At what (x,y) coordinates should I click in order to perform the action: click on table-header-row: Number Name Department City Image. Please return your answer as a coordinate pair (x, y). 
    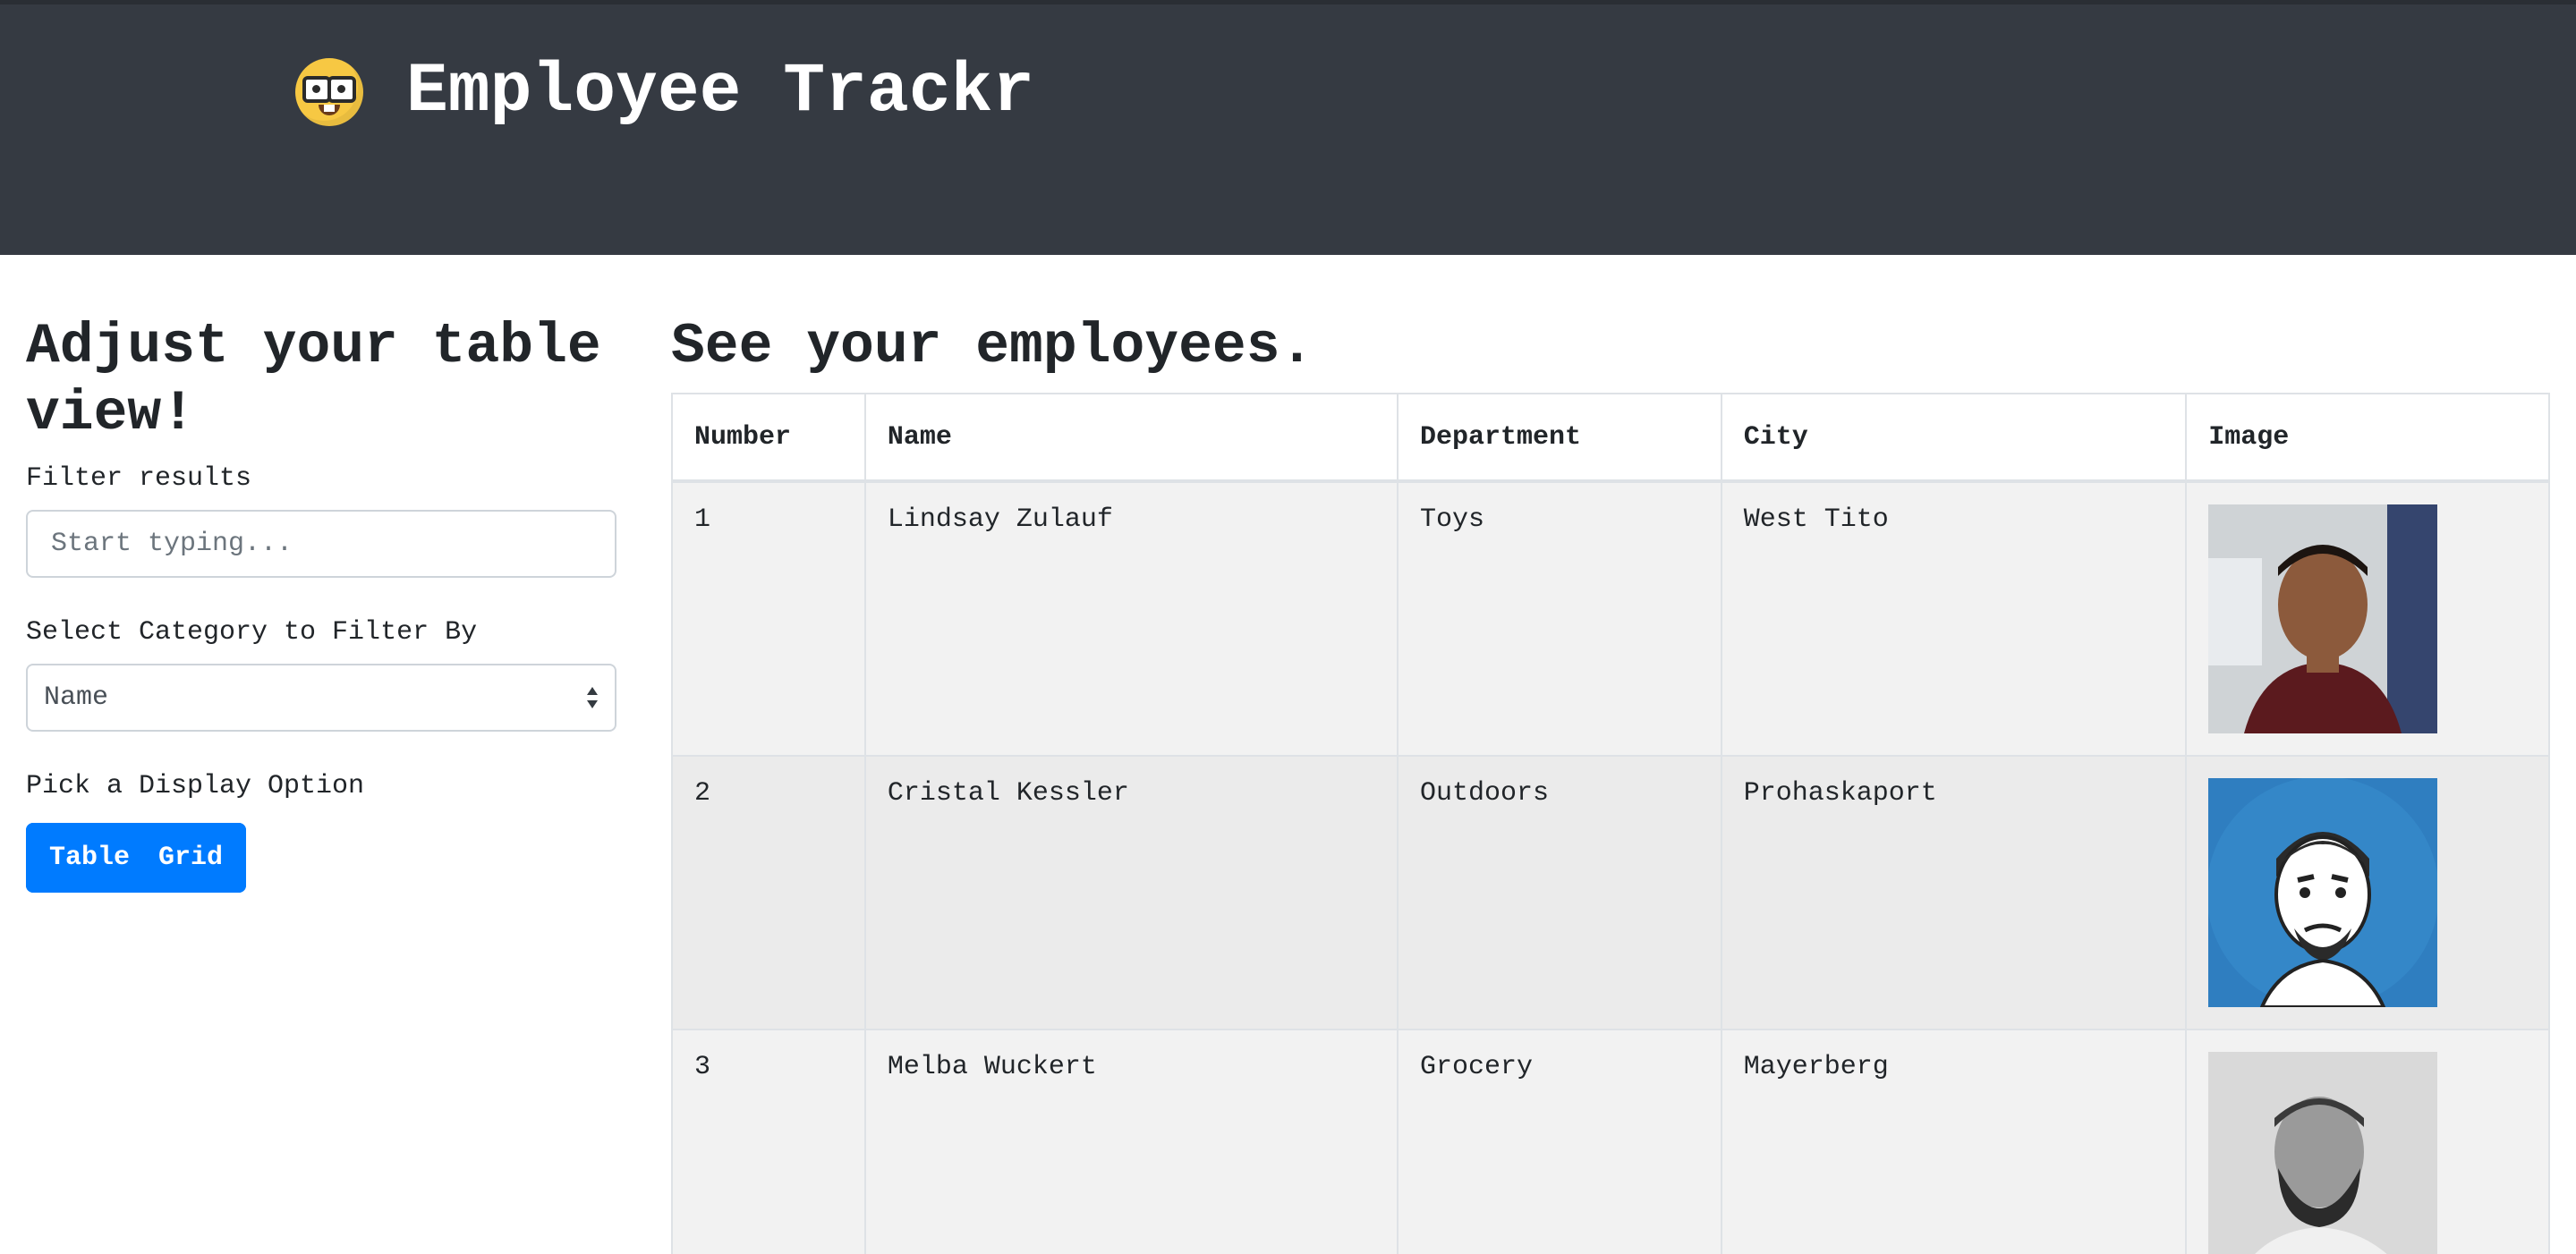
    Looking at the image, I should click on (1610, 438).